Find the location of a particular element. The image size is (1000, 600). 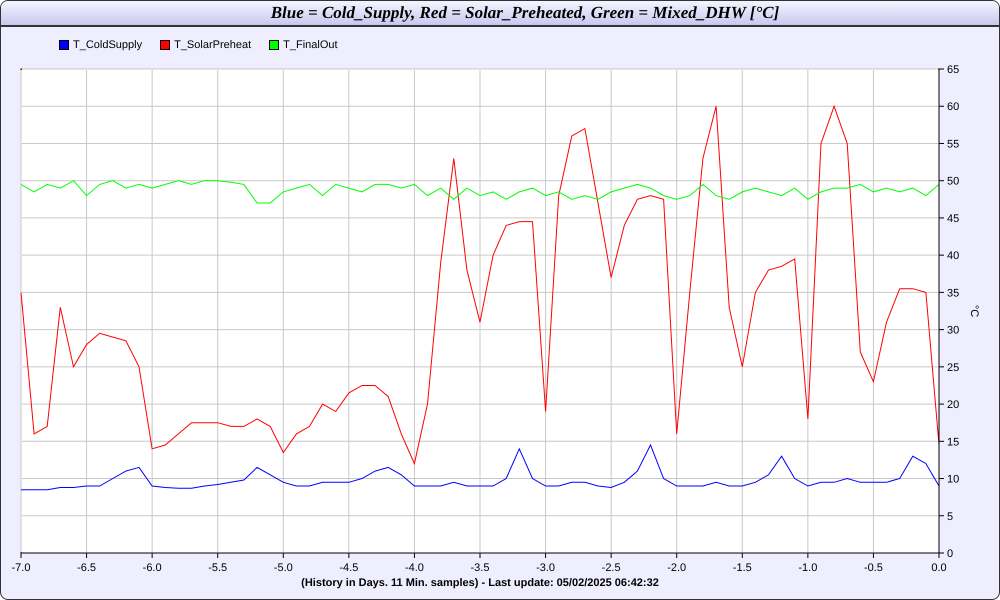

x-tick-label: -7.0 is located at coordinates (21, 568).